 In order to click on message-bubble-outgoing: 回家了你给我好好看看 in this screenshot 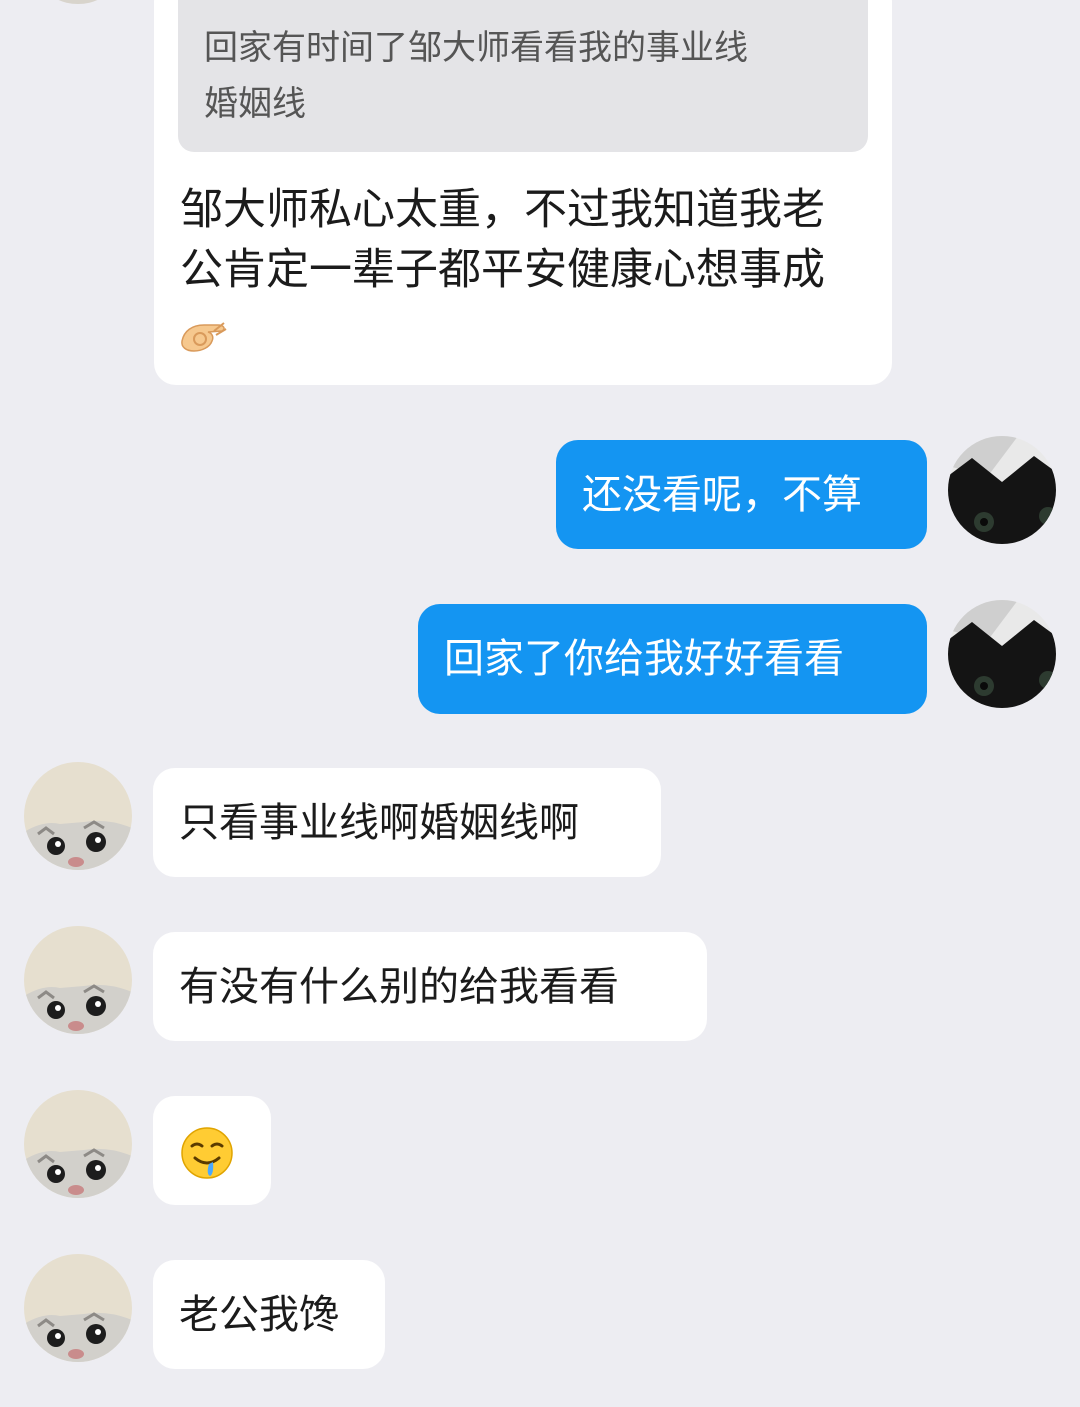, I will do `click(672, 659)`.